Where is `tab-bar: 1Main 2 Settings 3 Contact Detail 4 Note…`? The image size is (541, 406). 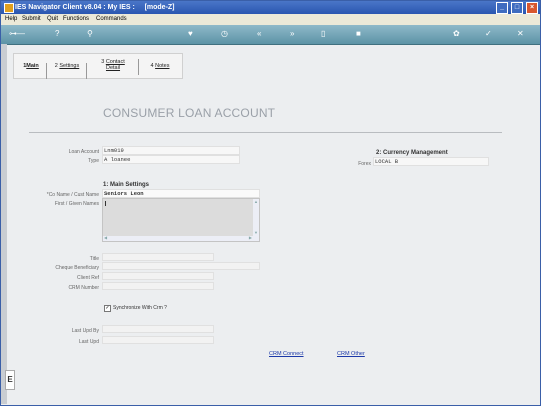
tab-bar: 1Main 2 Settings 3 Contact Detail 4 Note… is located at coordinates (98, 66).